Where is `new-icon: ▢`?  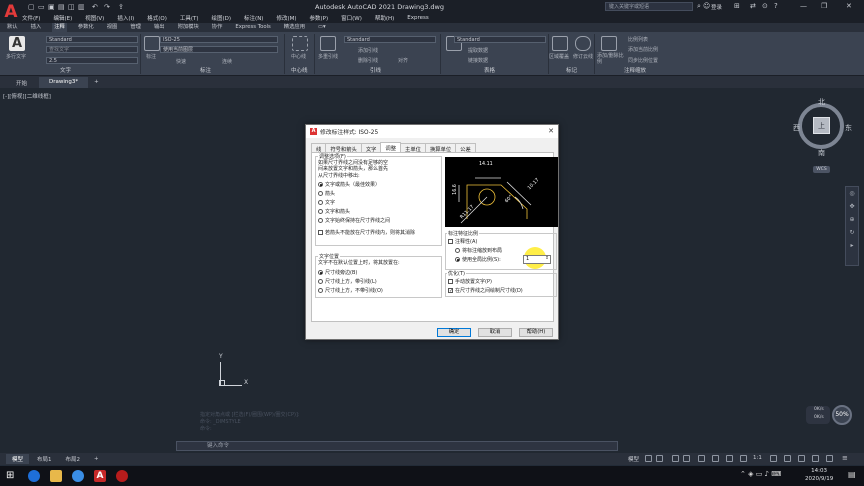 new-icon: ▢ is located at coordinates (31, 7).